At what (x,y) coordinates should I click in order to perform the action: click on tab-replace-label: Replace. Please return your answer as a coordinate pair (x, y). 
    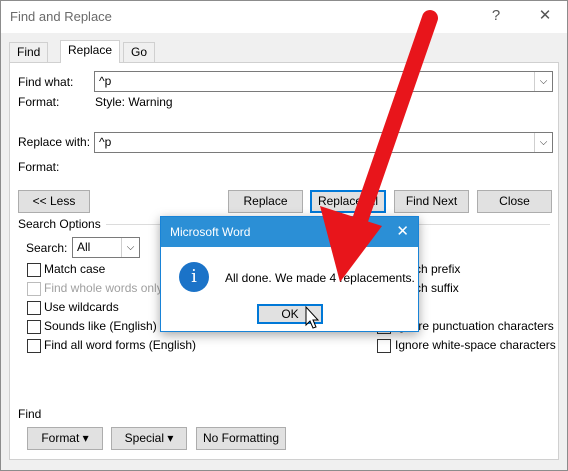
    Looking at the image, I should click on (90, 50).